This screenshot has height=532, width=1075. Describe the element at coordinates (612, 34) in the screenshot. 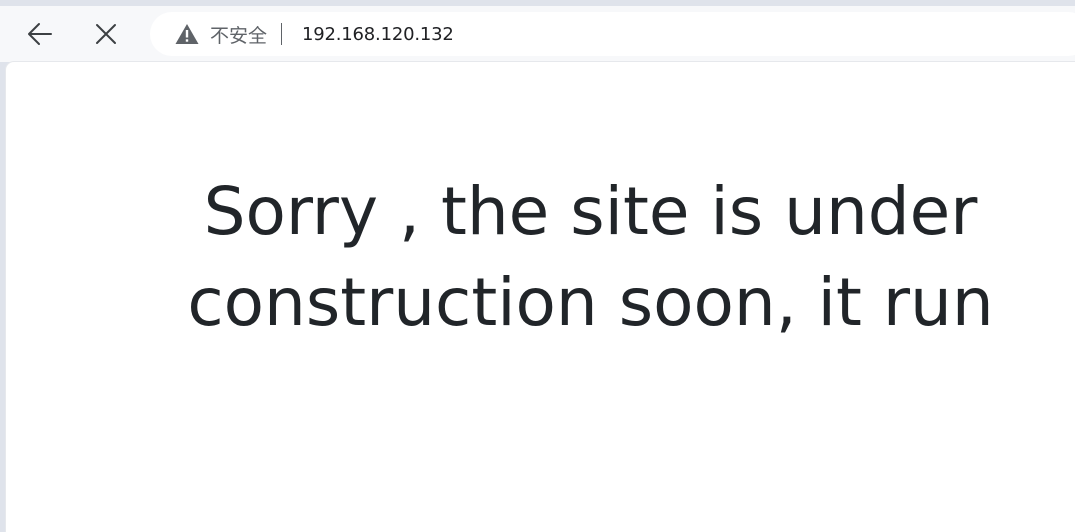

I see `address-bar: 不安全 192.168.120.132` at that location.